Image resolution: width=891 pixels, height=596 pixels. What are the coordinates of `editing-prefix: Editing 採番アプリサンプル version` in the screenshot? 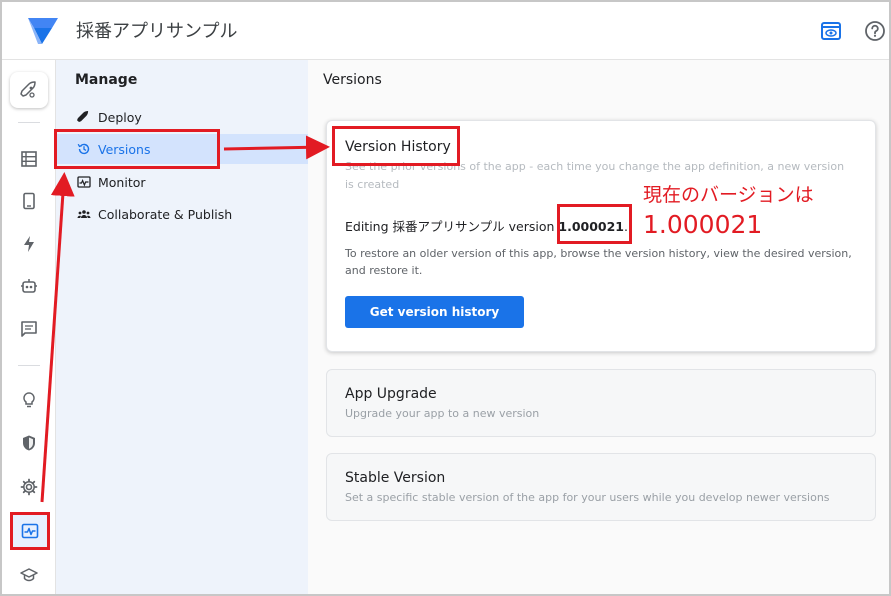 It's located at (452, 226).